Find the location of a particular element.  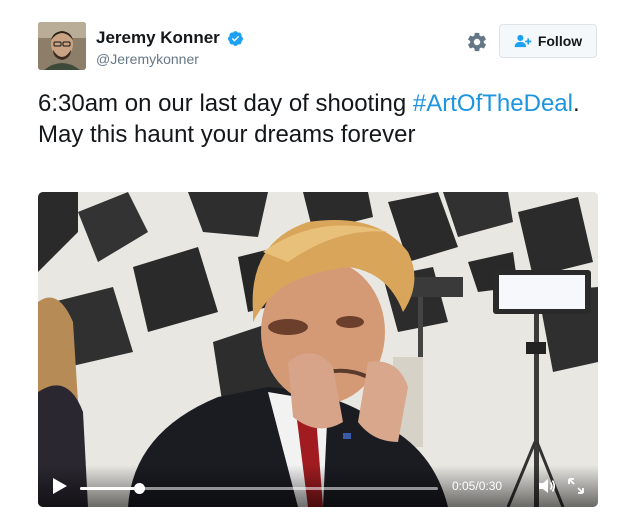

video-controls: 0:05/0:30 is located at coordinates (318, 486).